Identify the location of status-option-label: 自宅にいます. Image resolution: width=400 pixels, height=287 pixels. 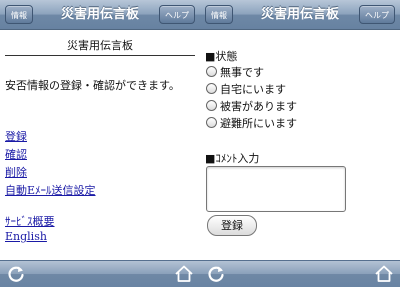
(253, 89).